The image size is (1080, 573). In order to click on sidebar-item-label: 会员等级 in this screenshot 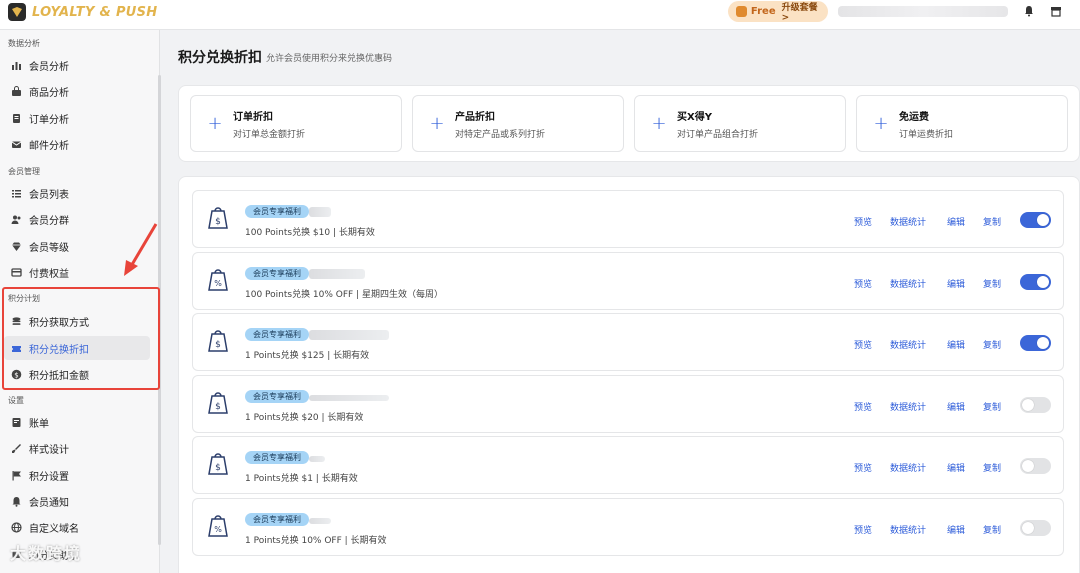, I will do `click(49, 248)`.